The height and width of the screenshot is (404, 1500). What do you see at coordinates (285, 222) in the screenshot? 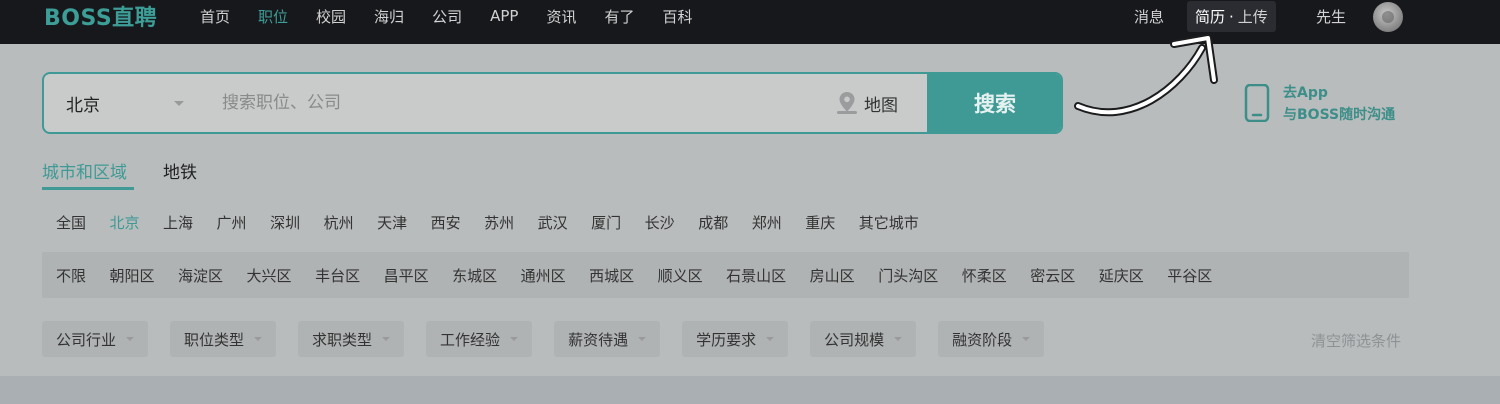
I see `city-item: 深圳` at bounding box center [285, 222].